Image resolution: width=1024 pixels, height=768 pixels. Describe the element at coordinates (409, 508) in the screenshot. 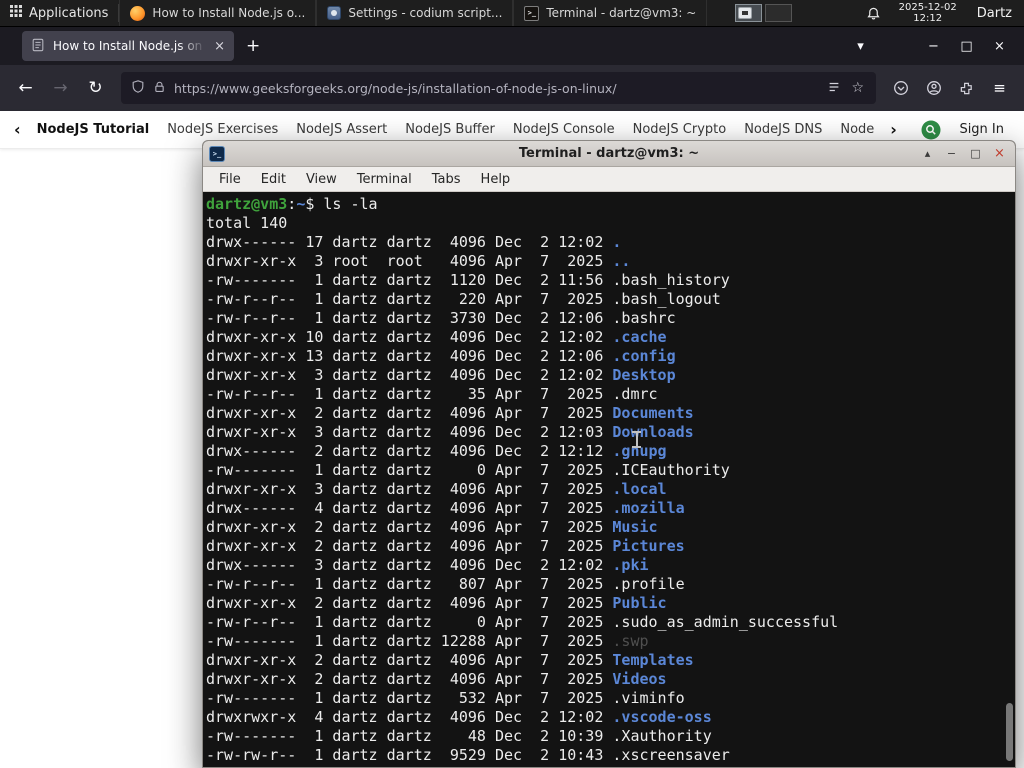

I see `listing-pre: drwx------ 4 dartz dartz 4096 Apr 7 2025` at that location.